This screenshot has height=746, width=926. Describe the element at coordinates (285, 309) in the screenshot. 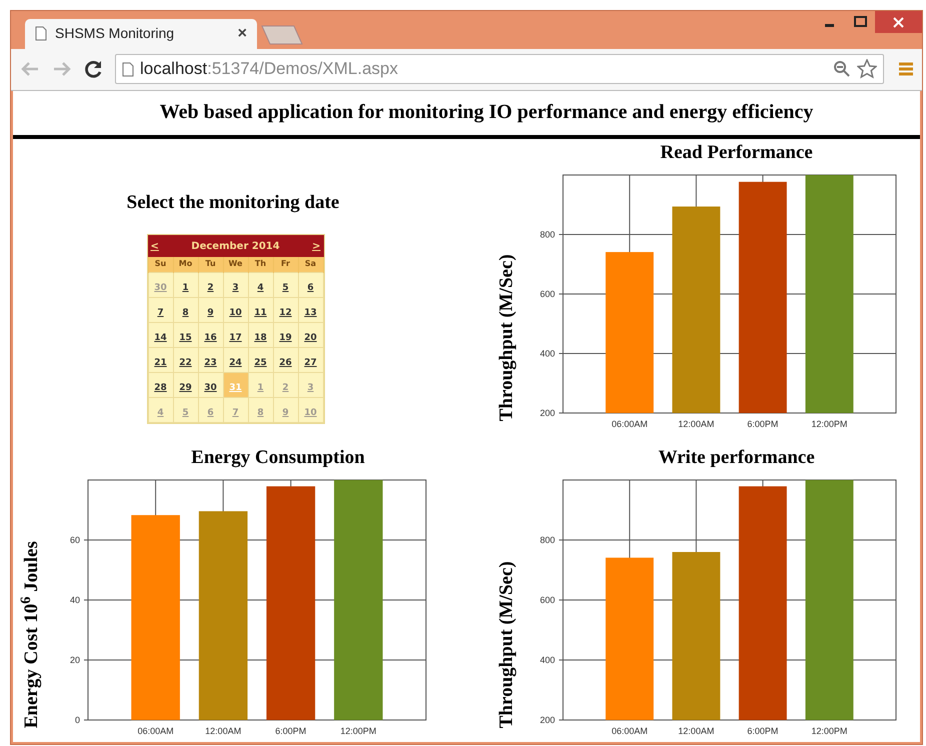

I see `day-cell: 12` at that location.